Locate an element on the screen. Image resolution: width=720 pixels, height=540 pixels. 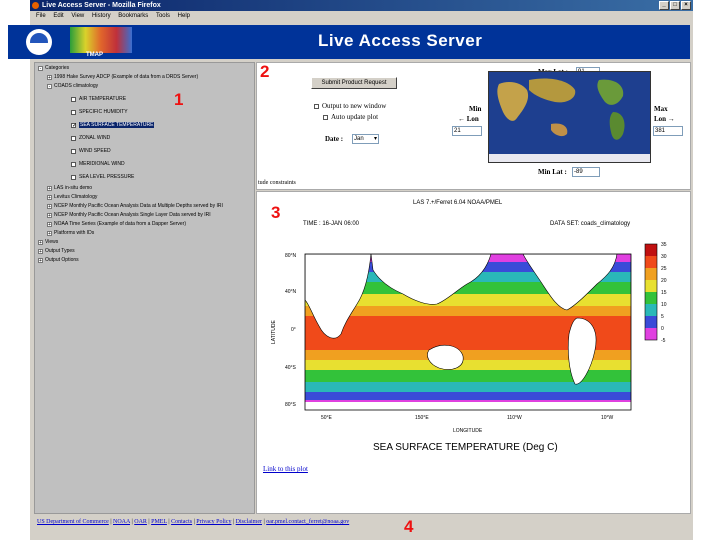
min-lon-sublabel: ← Lon is located at coordinates (468, 119).